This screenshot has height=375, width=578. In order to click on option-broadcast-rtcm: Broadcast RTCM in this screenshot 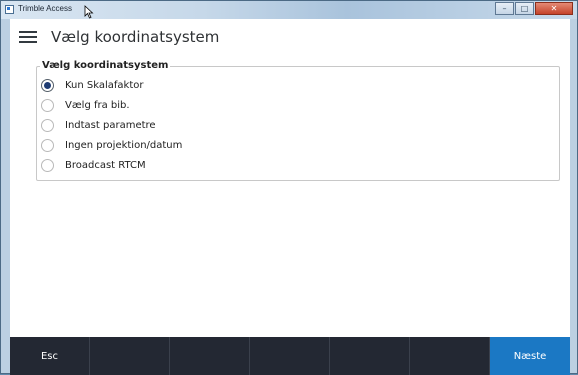, I will do `click(191, 165)`.